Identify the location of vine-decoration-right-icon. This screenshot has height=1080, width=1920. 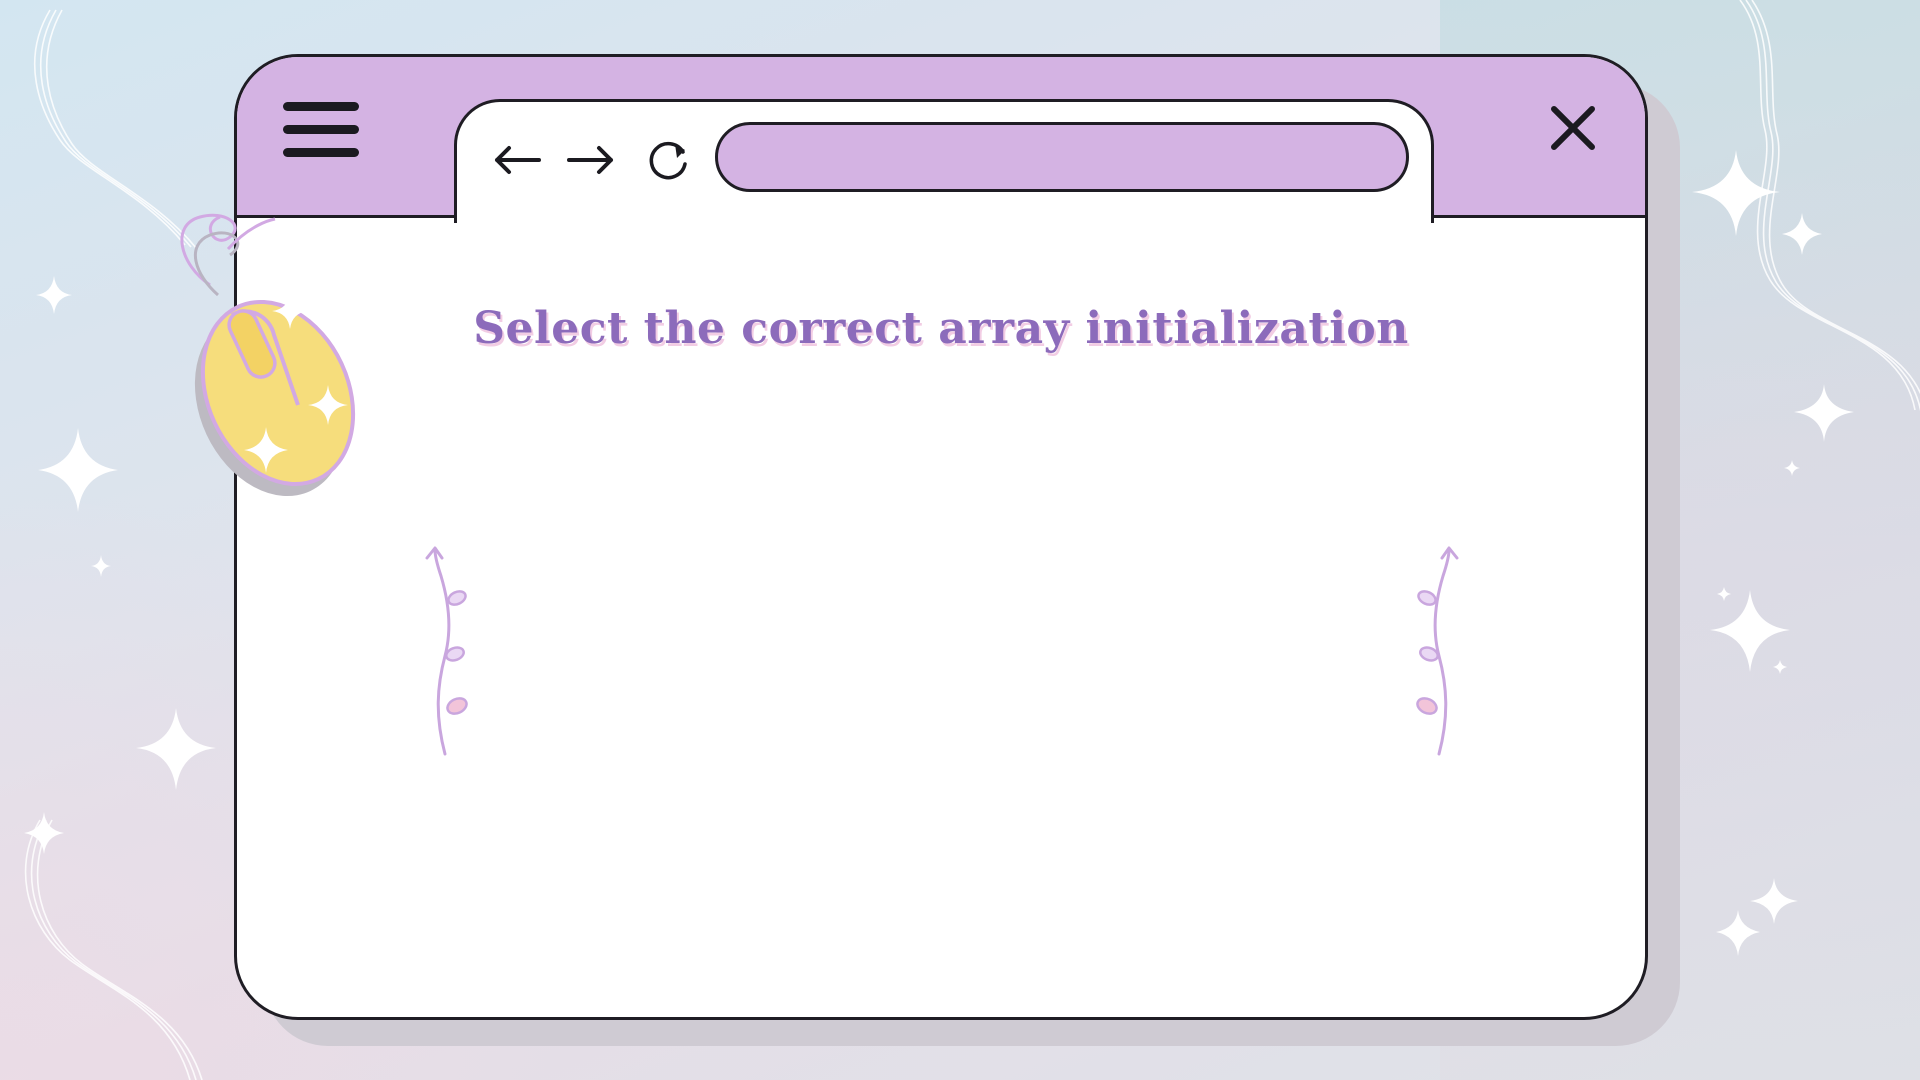
(1437, 651).